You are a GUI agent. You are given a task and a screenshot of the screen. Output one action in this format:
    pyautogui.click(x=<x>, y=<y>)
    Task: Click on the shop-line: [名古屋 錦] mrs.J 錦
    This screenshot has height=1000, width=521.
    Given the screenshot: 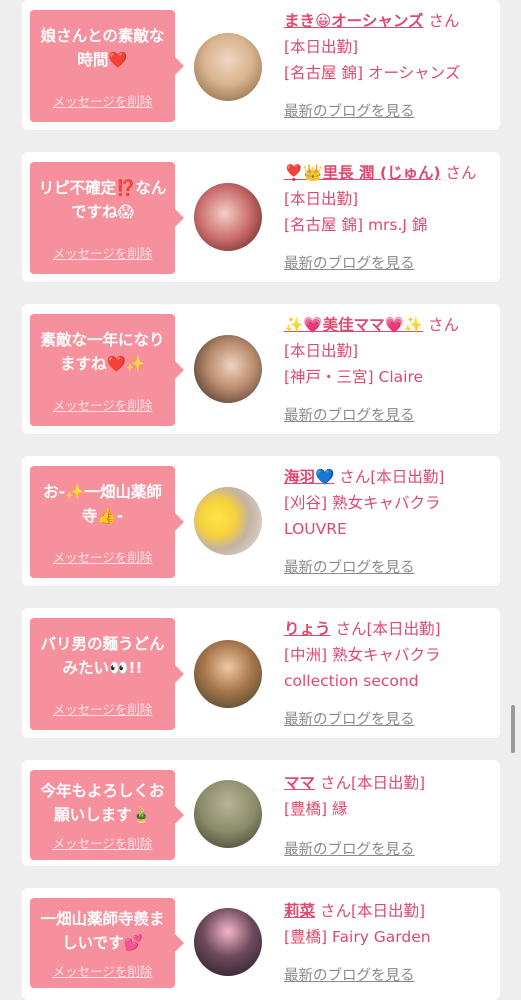 What is the action you would take?
    pyautogui.click(x=356, y=225)
    